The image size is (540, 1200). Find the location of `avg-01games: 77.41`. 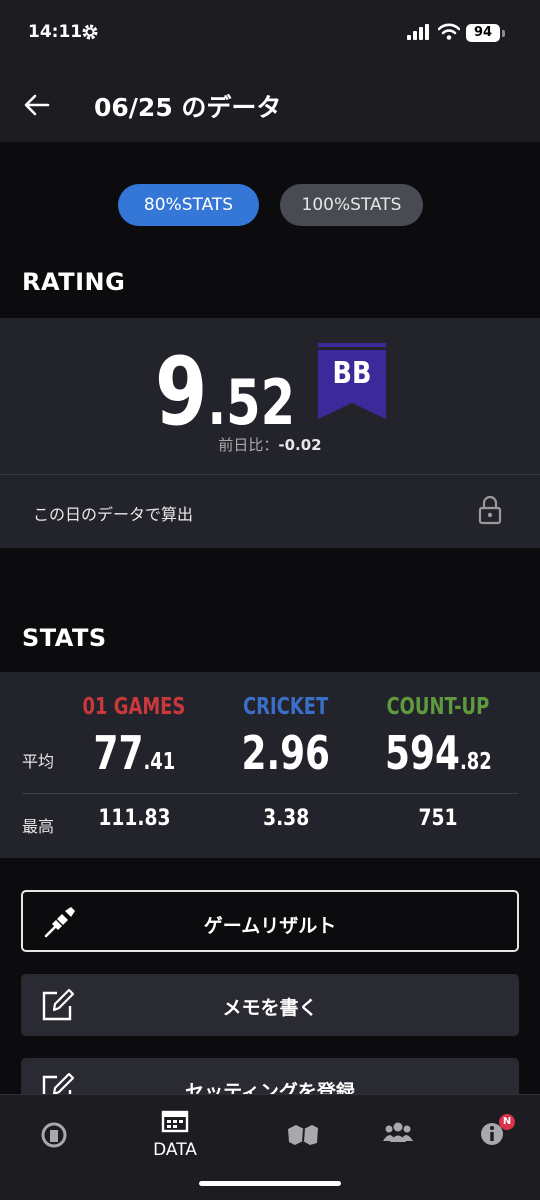

avg-01games: 77.41 is located at coordinates (134, 753).